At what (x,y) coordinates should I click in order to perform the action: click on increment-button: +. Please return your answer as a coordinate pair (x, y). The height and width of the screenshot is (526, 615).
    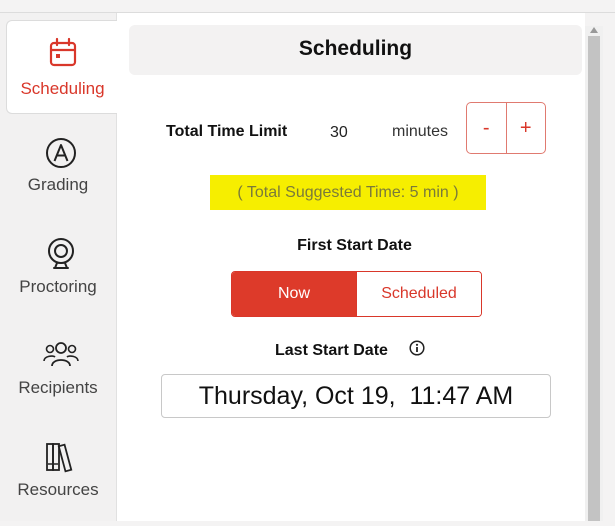
    Looking at the image, I should click on (526, 128).